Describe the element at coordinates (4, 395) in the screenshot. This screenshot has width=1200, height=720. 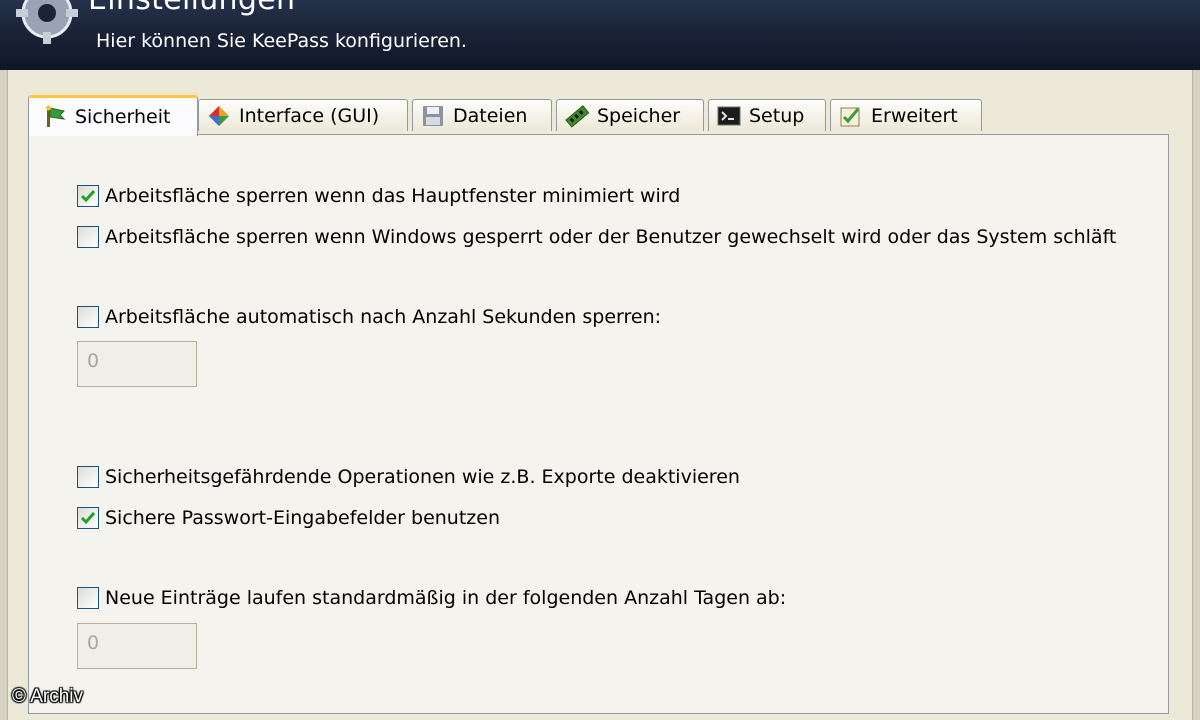
I see `frame-left` at that location.